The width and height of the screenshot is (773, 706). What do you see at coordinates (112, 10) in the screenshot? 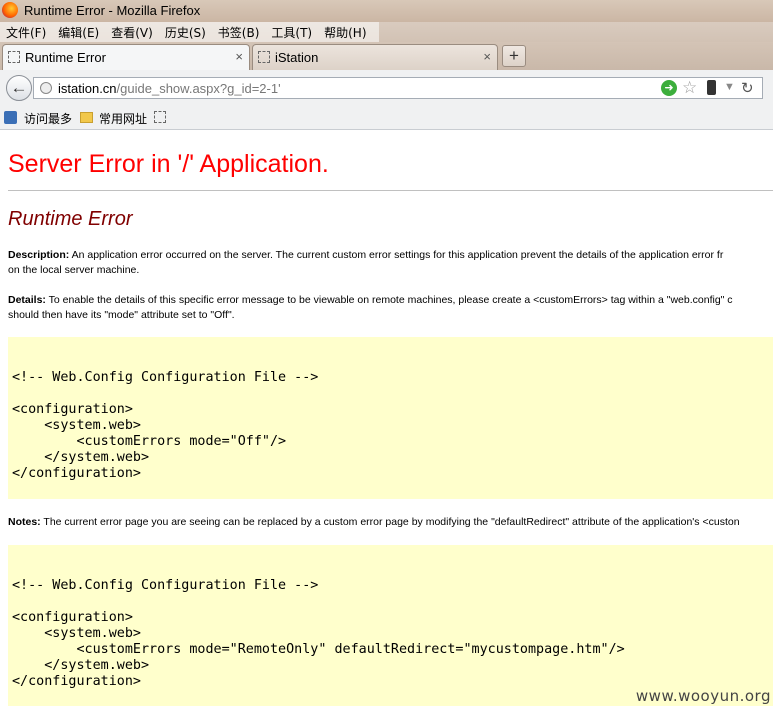
I see `window-title: Runtime Error - Mozilla Firefox` at bounding box center [112, 10].